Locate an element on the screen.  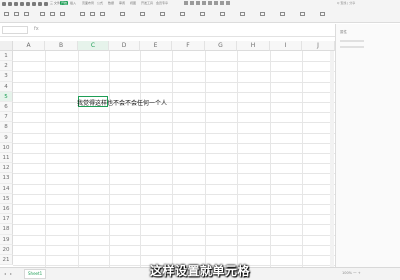
save-icon is located at coordinates (10, 4).